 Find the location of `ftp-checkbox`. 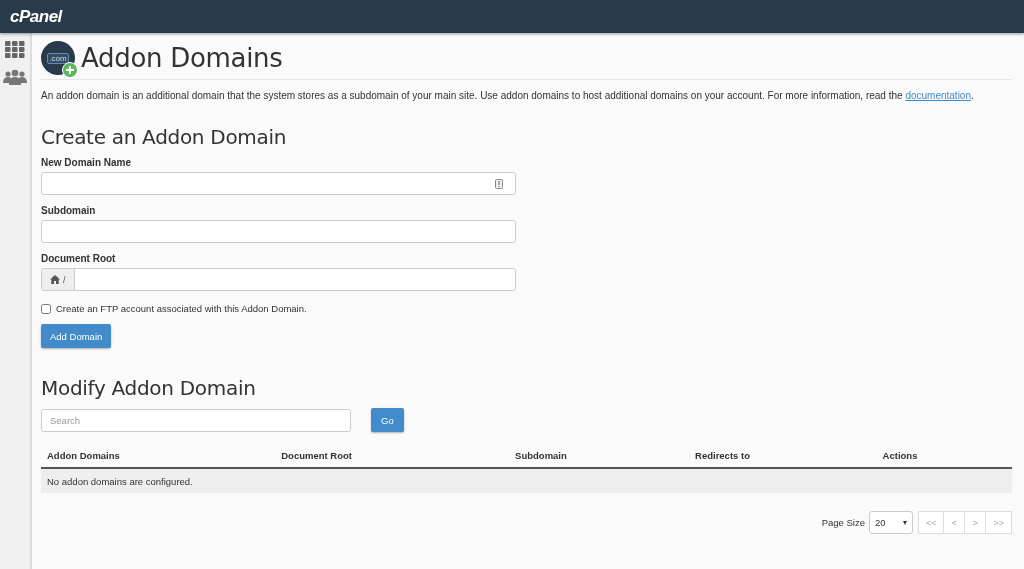

ftp-checkbox is located at coordinates (46, 308).